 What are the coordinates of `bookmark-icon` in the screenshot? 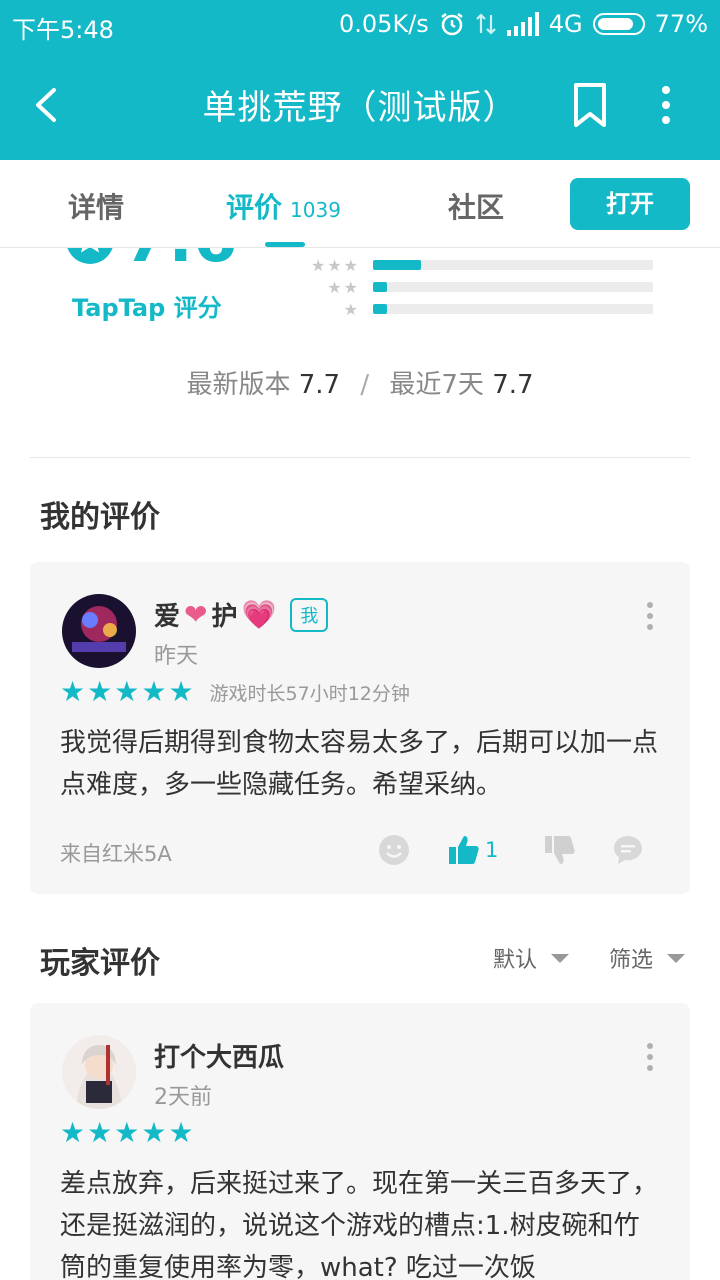 It's located at (590, 105).